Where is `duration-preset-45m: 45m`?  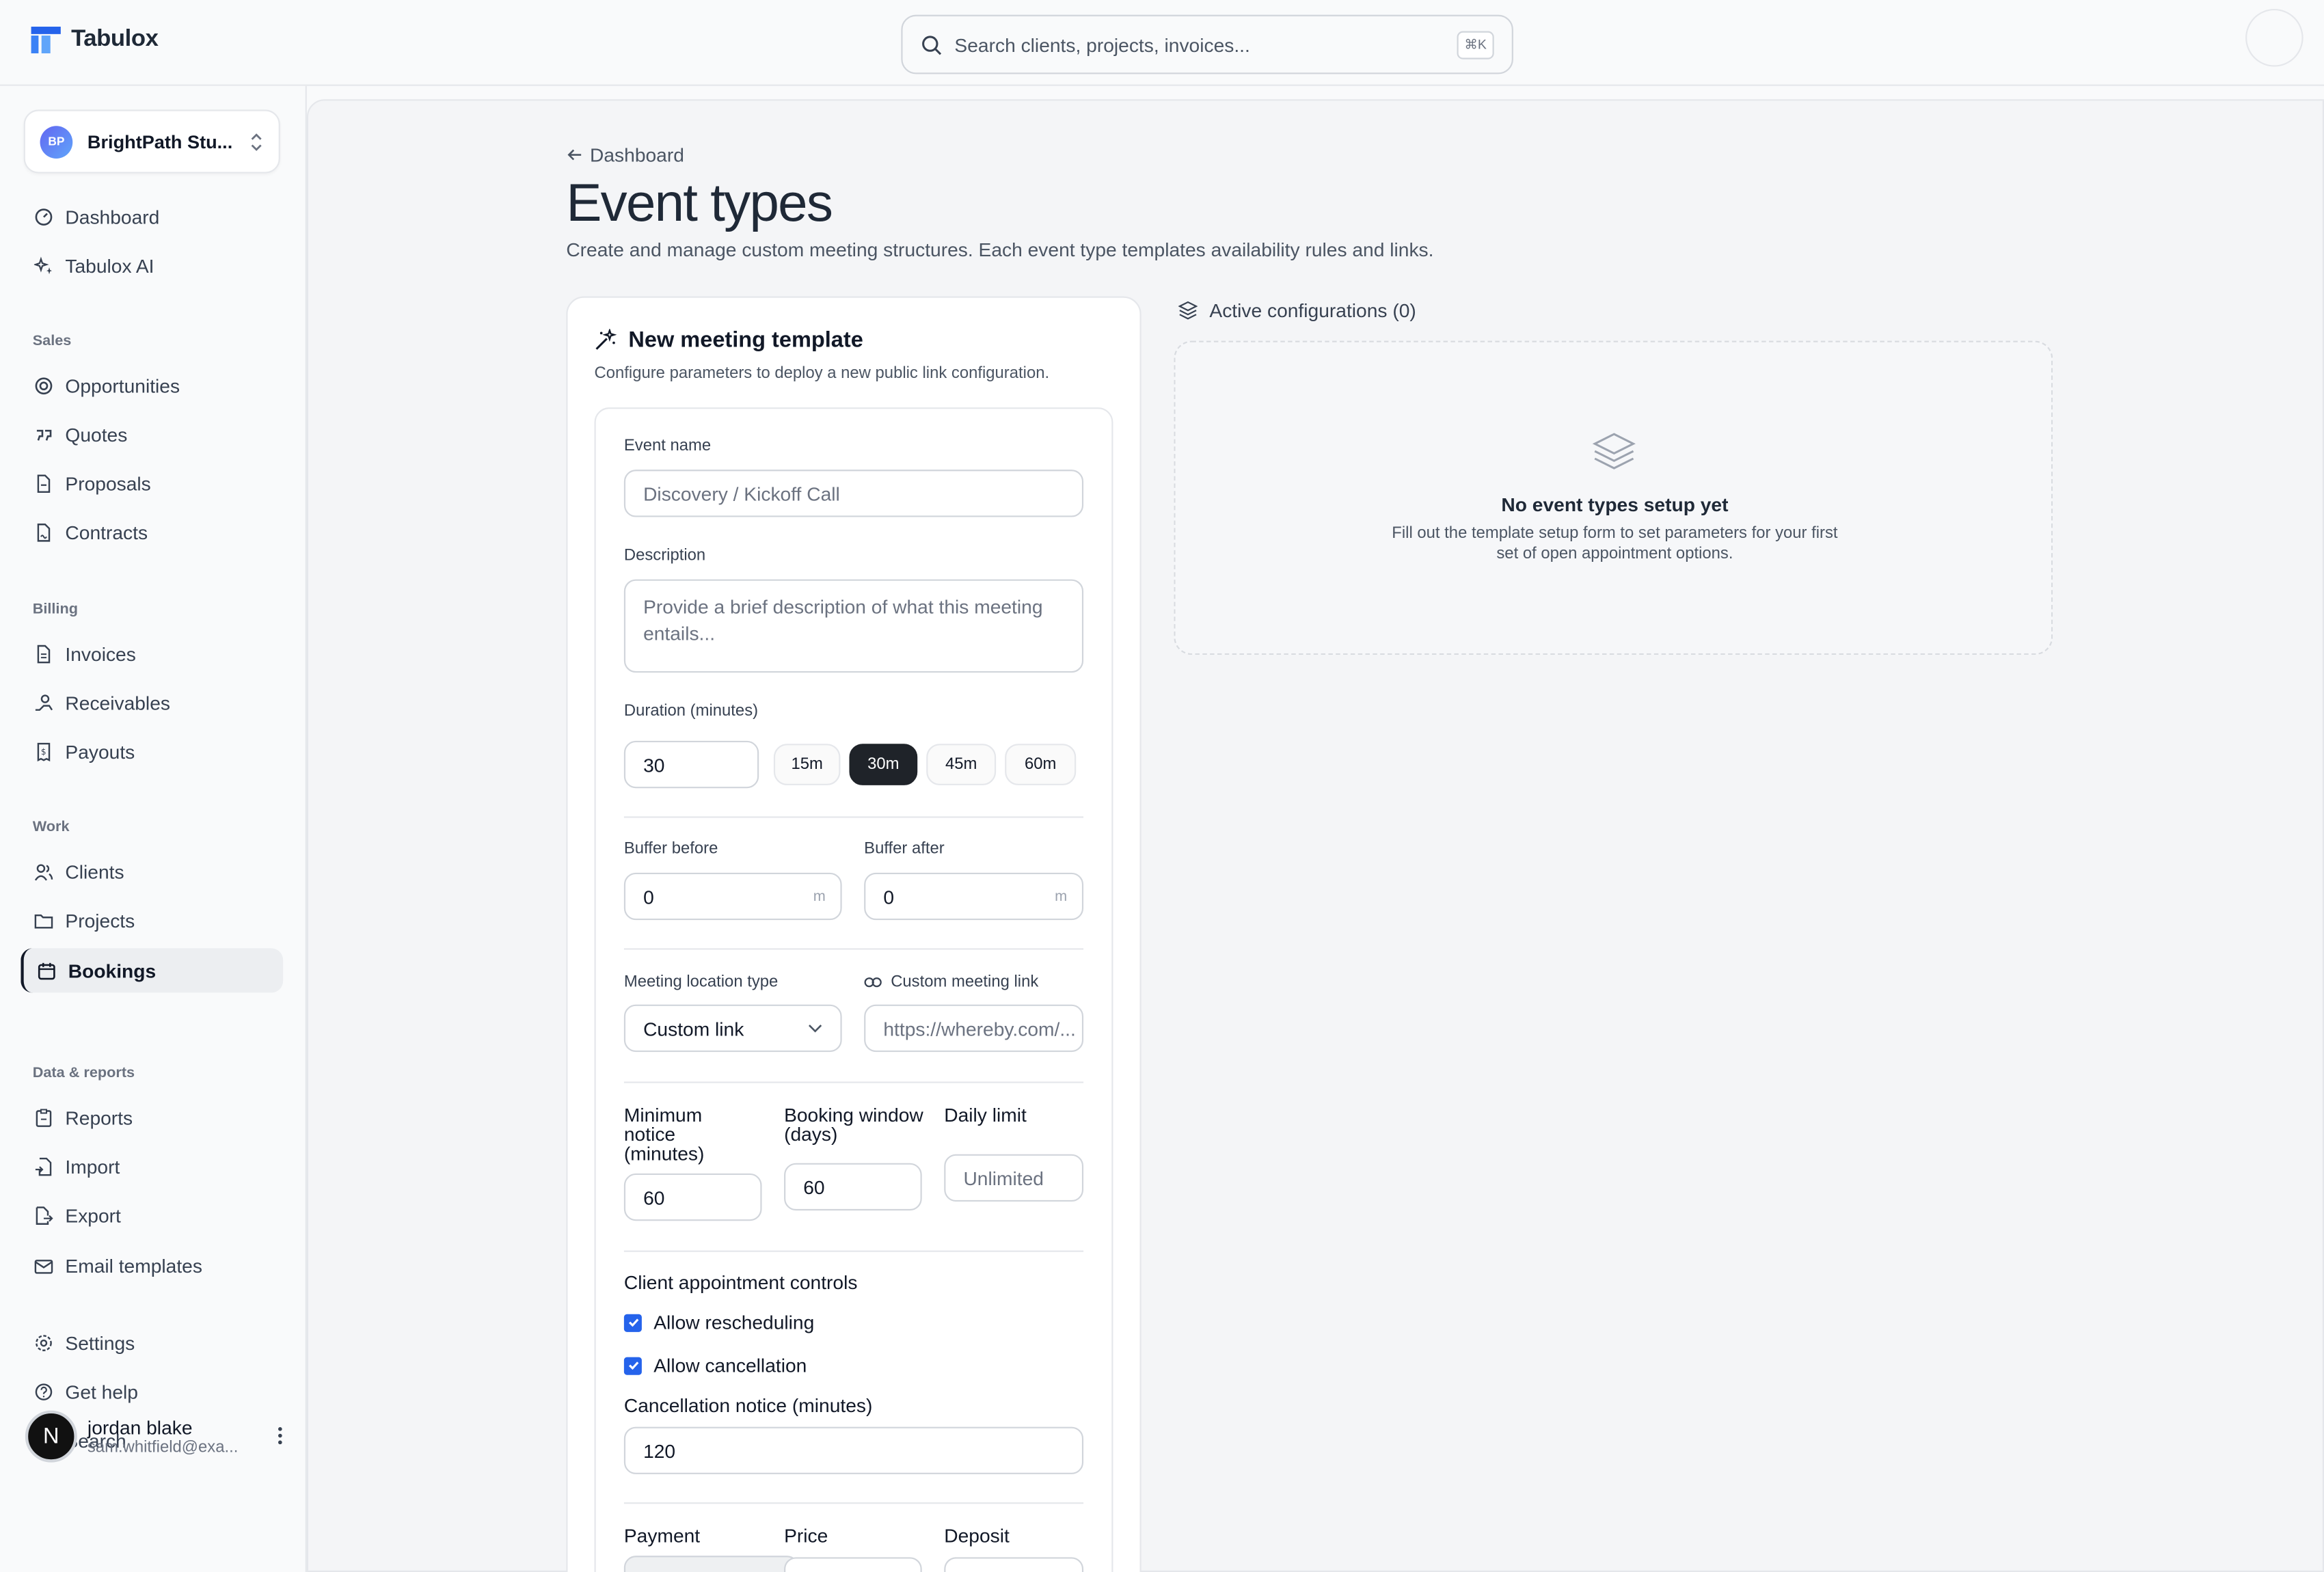
duration-preset-45m: 45m is located at coordinates (961, 764).